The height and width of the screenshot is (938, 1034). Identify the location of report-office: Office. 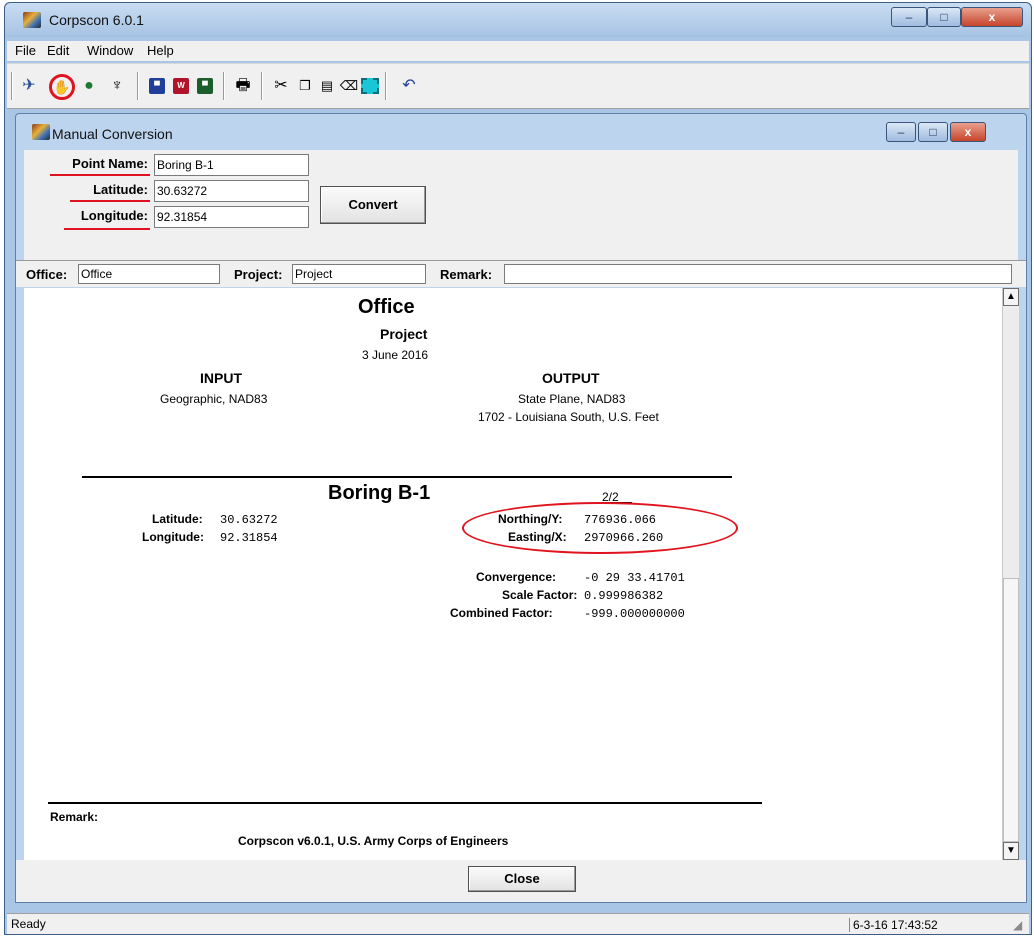
(386, 307).